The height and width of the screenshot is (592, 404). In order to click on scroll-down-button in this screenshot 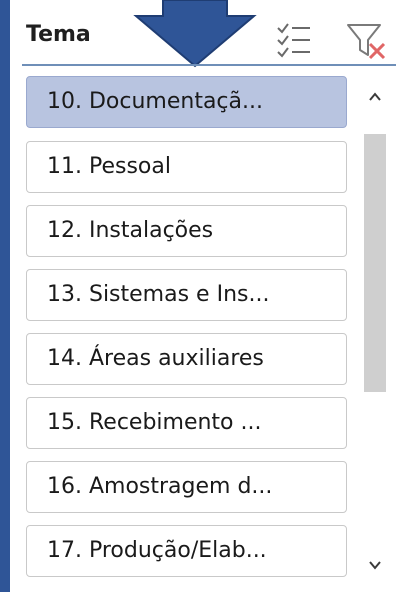, I will do `click(375, 565)`.